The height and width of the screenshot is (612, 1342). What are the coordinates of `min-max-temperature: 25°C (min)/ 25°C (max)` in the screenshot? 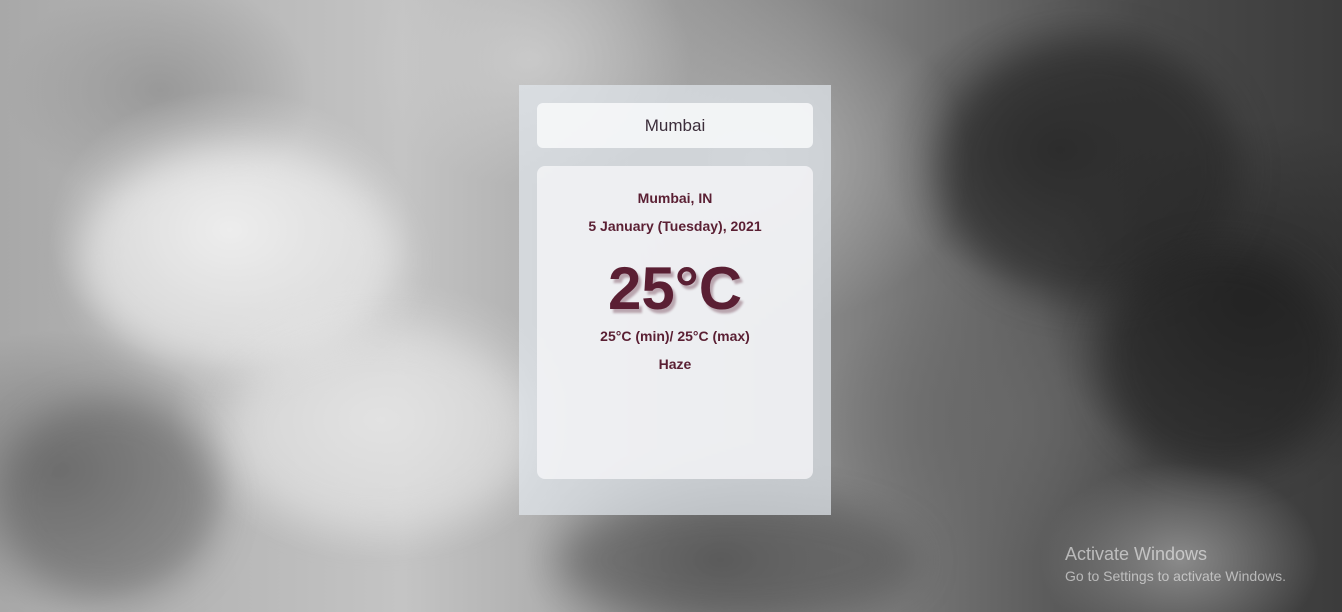 It's located at (675, 336).